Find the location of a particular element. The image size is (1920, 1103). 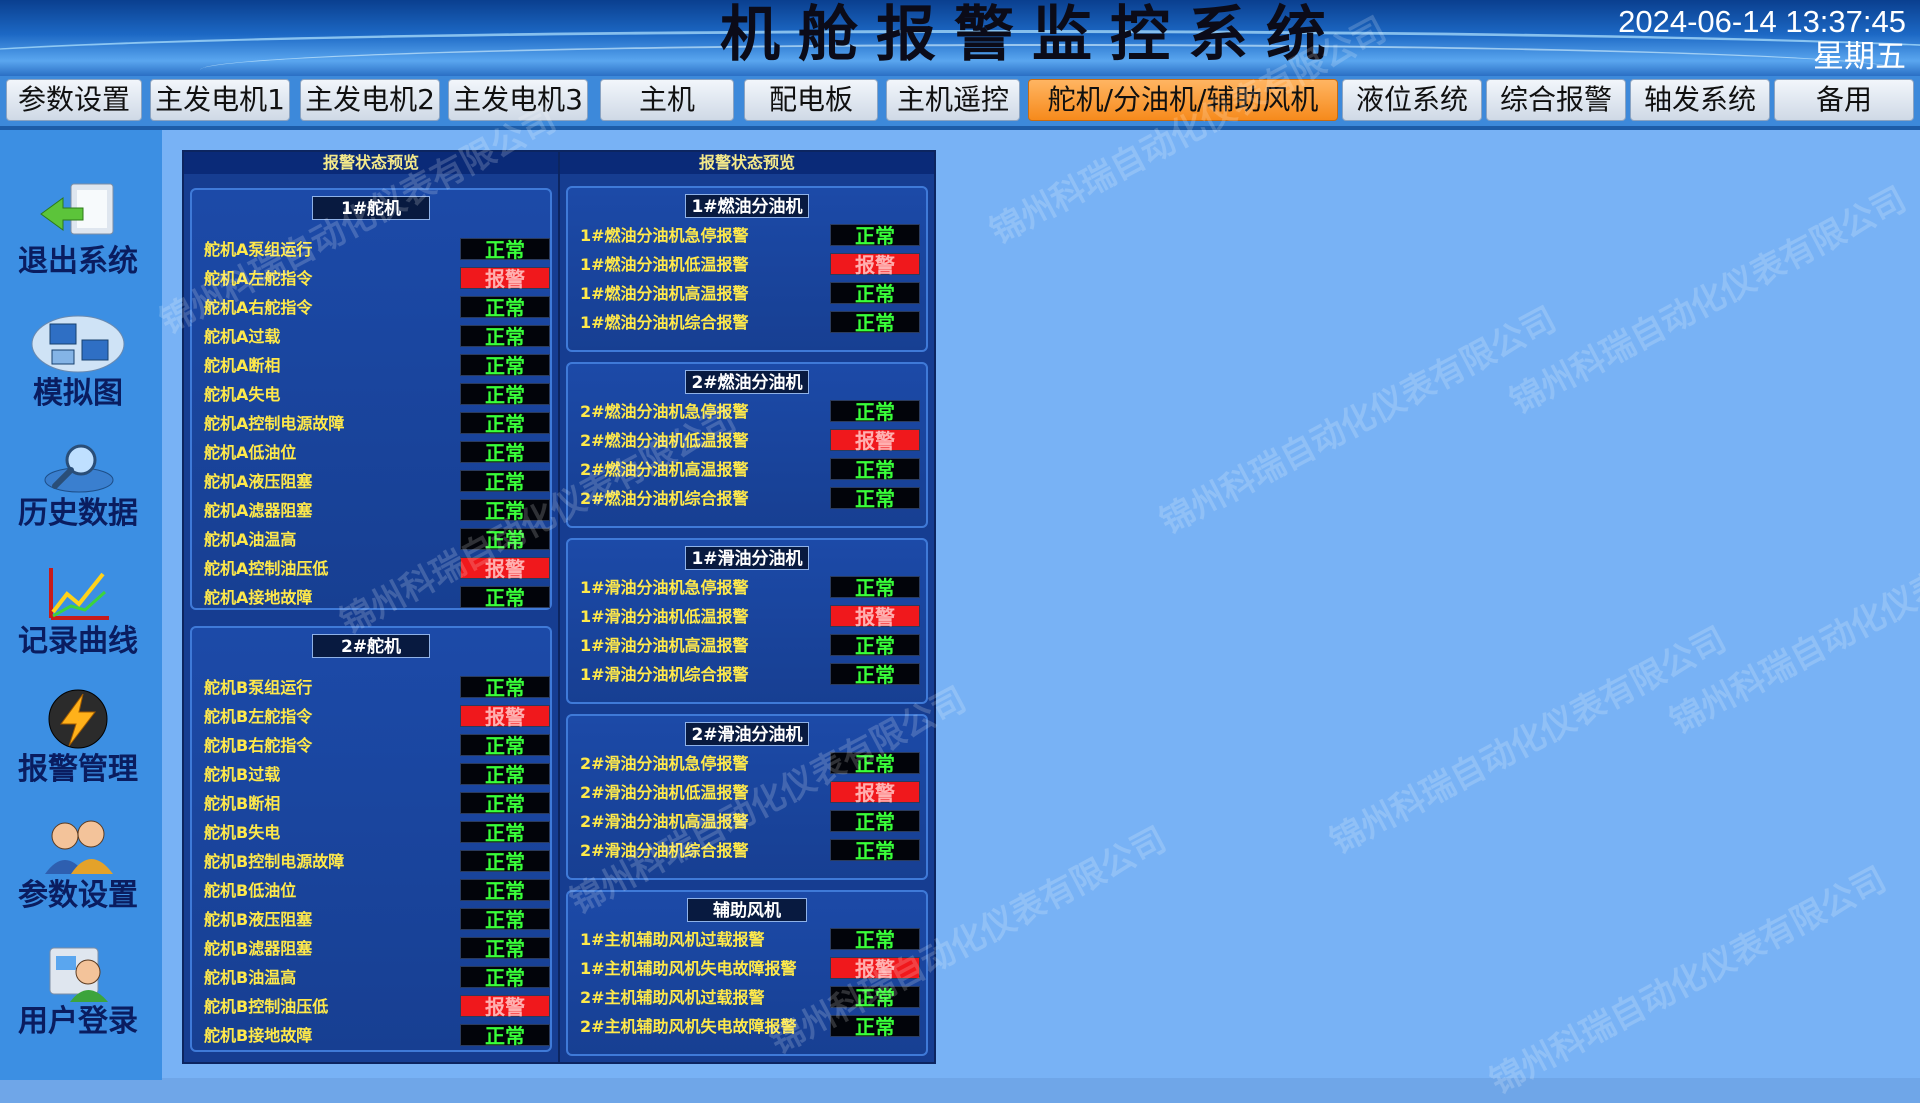

alarm-point-name: 1#主机辅助风机失电故障报警 is located at coordinates (688, 968).